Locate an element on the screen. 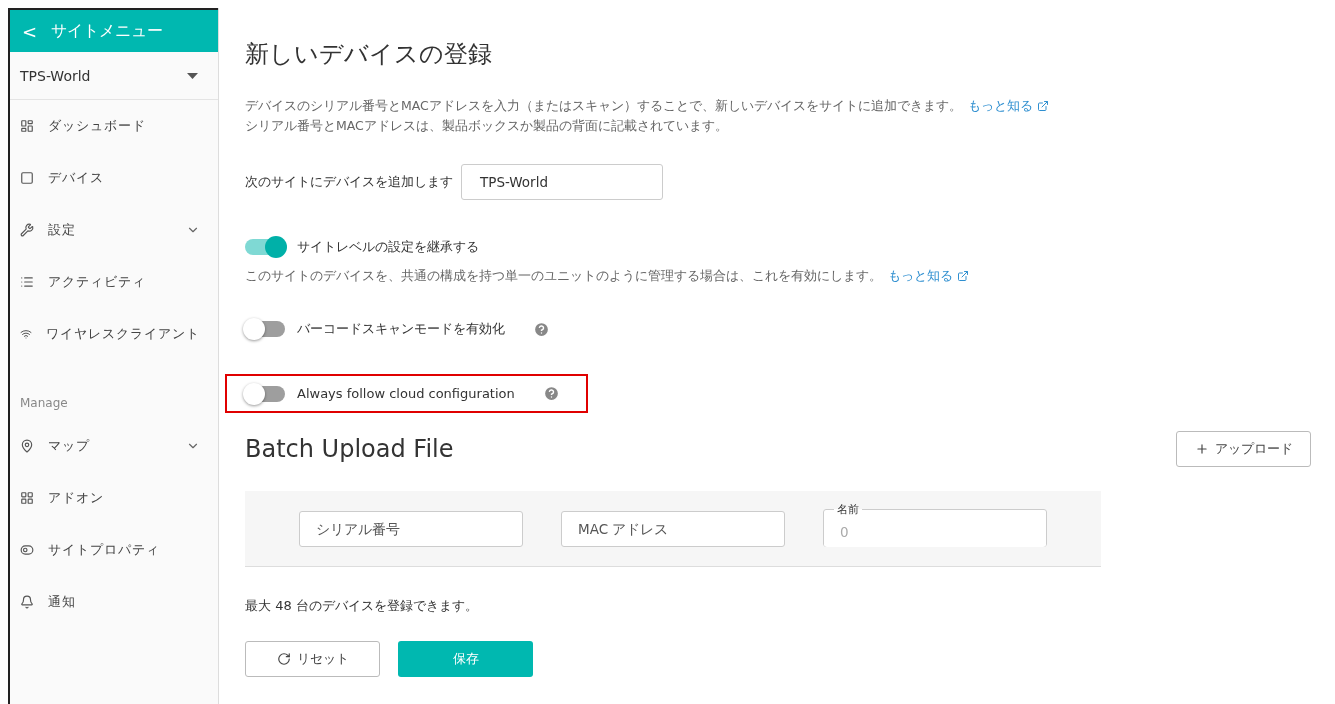 The image size is (1335, 704). grid-icon is located at coordinates (27, 498).